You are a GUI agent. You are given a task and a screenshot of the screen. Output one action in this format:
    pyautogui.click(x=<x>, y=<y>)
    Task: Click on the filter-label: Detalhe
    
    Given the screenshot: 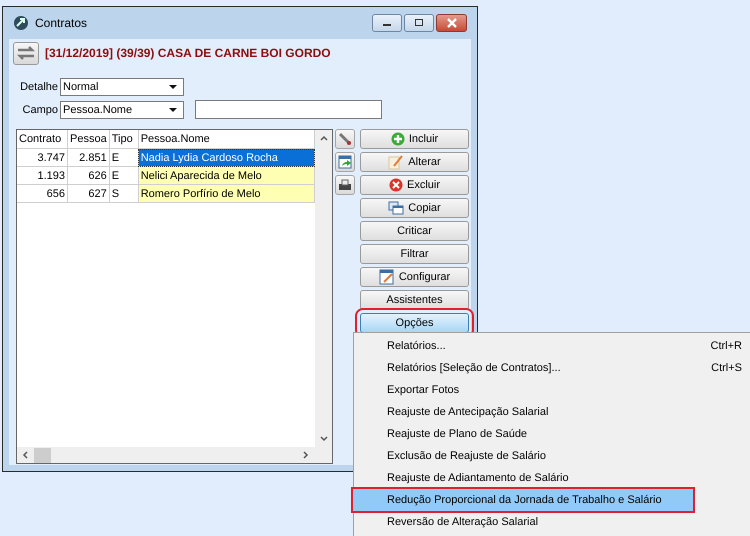 What is the action you would take?
    pyautogui.click(x=39, y=86)
    